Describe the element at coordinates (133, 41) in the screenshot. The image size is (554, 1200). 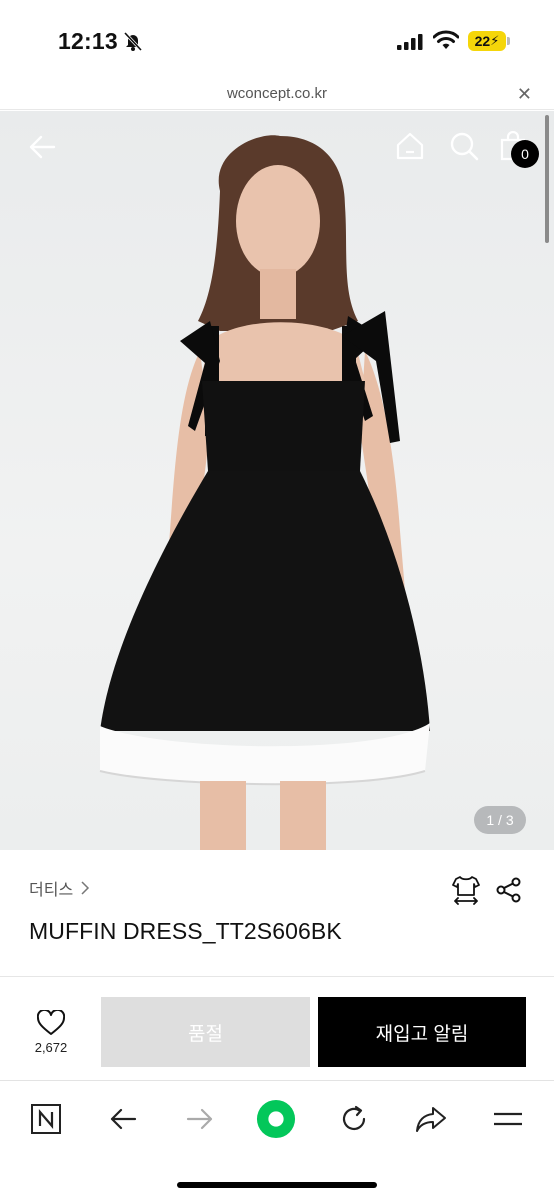
I see `bell-off-icon` at that location.